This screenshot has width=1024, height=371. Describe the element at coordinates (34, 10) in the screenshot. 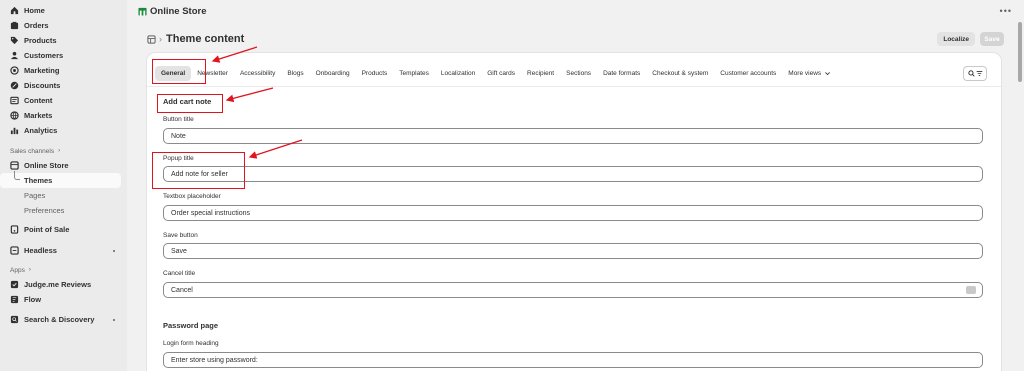

I see `sidebar-item-label: Home` at that location.